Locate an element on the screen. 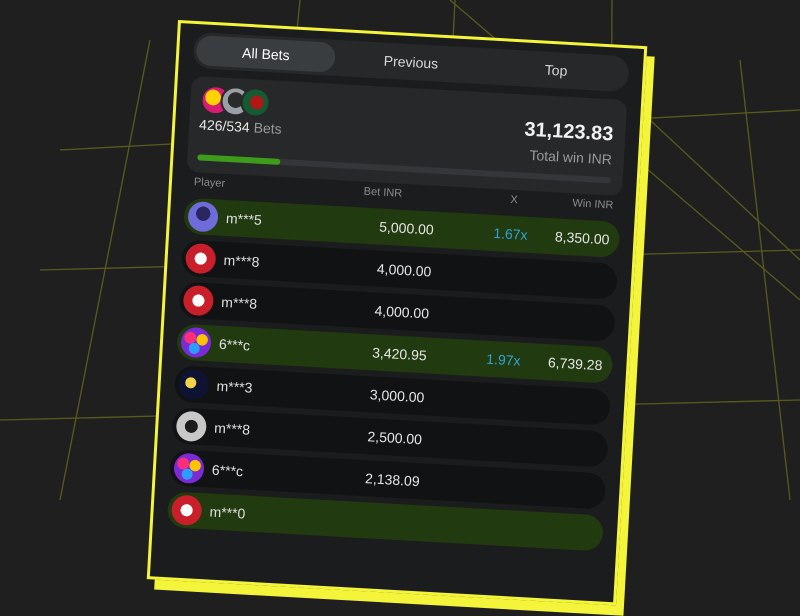 This screenshot has width=800, height=616. bet-amount: 3,420.95 is located at coordinates (399, 354).